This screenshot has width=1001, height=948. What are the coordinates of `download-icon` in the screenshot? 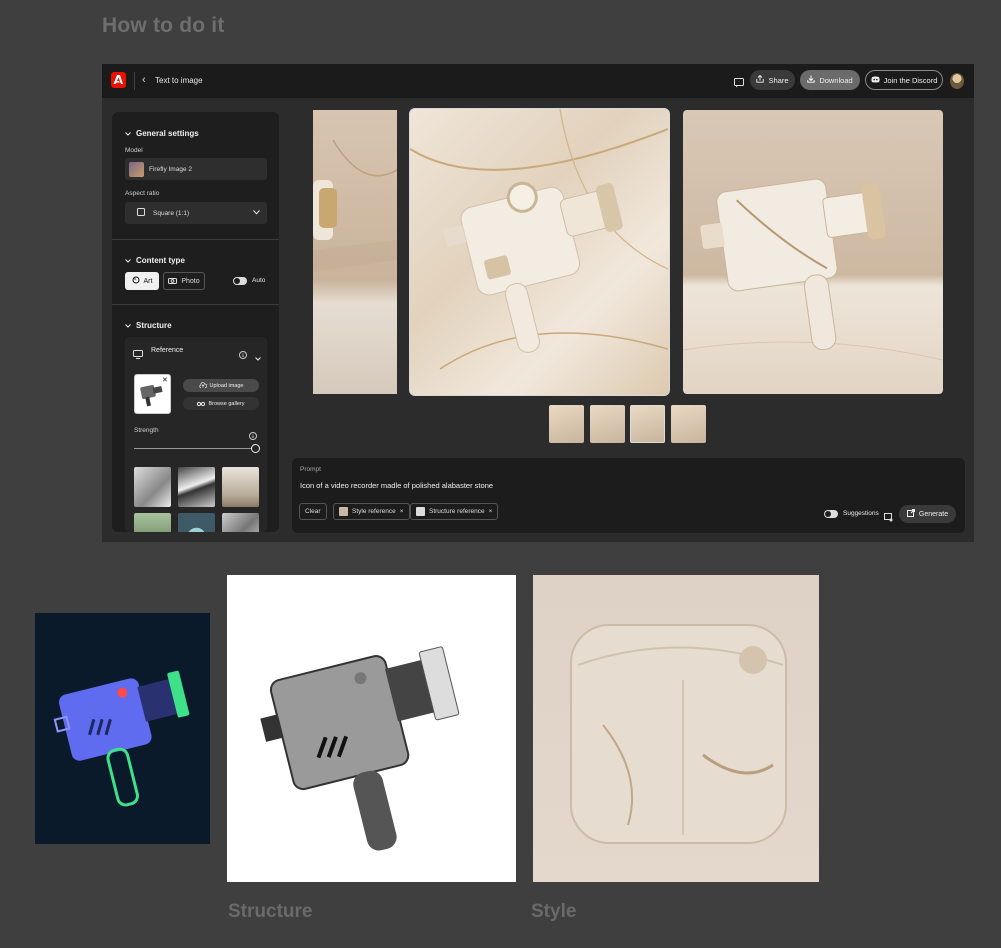 It's located at (811, 80).